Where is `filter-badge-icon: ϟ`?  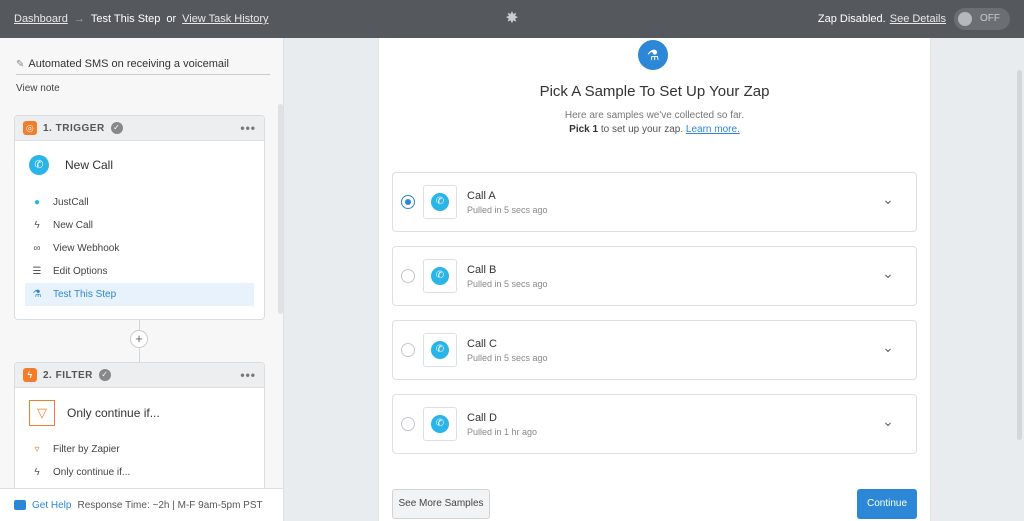
filter-badge-icon: ϟ is located at coordinates (30, 375).